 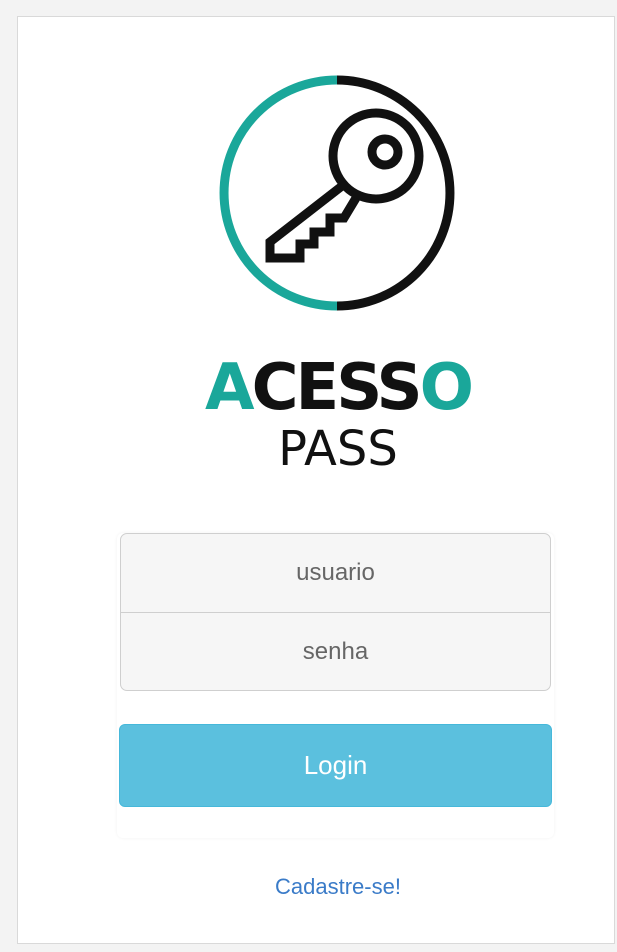 What do you see at coordinates (339, 388) in the screenshot?
I see `brand-title: ACESSO` at bounding box center [339, 388].